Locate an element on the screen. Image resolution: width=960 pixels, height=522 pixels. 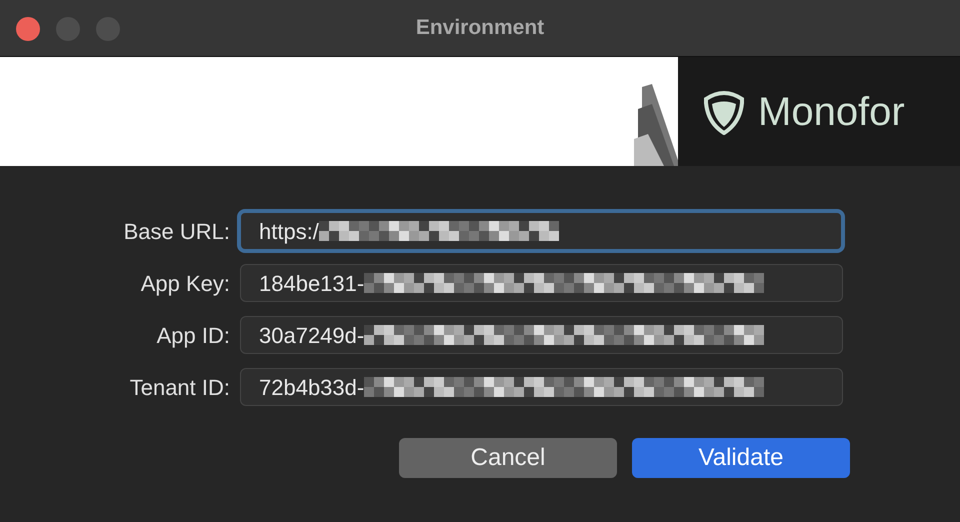
field-label: App ID: is located at coordinates (193, 336).